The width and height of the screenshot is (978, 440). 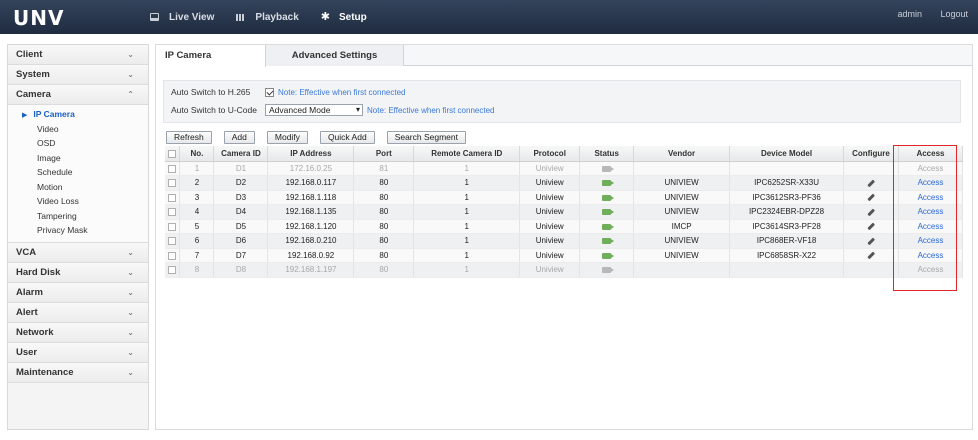 What do you see at coordinates (287, 137) in the screenshot?
I see `modify-button: Modify` at bounding box center [287, 137].